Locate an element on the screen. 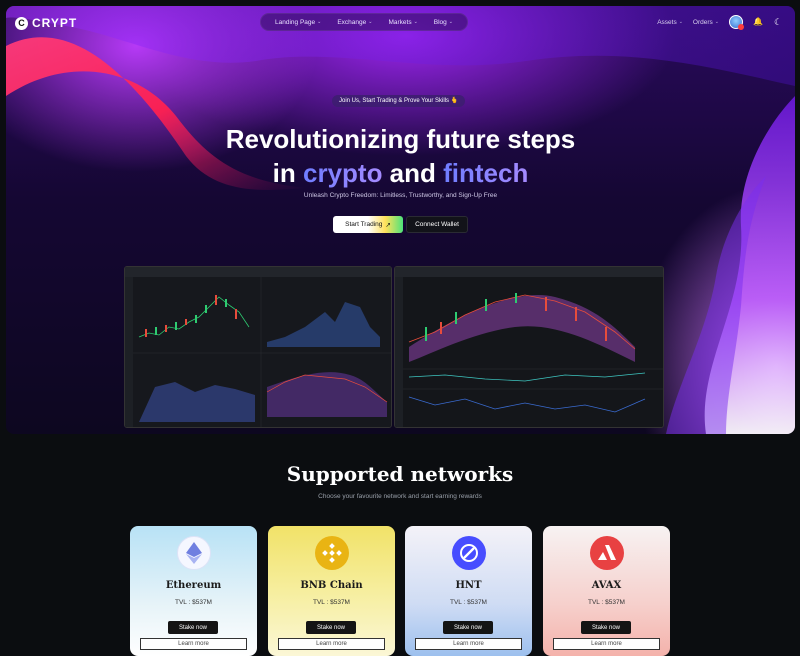 This screenshot has width=800, height=656. connect-wallet-button: Connect Wallet is located at coordinates (437, 224).